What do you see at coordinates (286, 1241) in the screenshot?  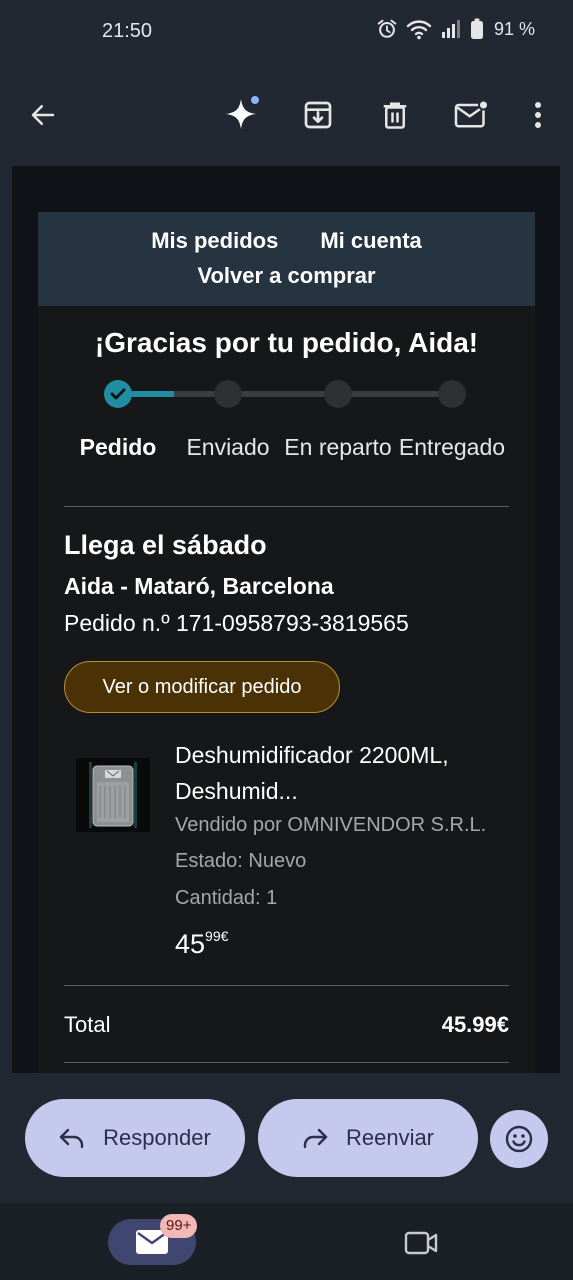 I see `bottom-navigation: 99+` at bounding box center [286, 1241].